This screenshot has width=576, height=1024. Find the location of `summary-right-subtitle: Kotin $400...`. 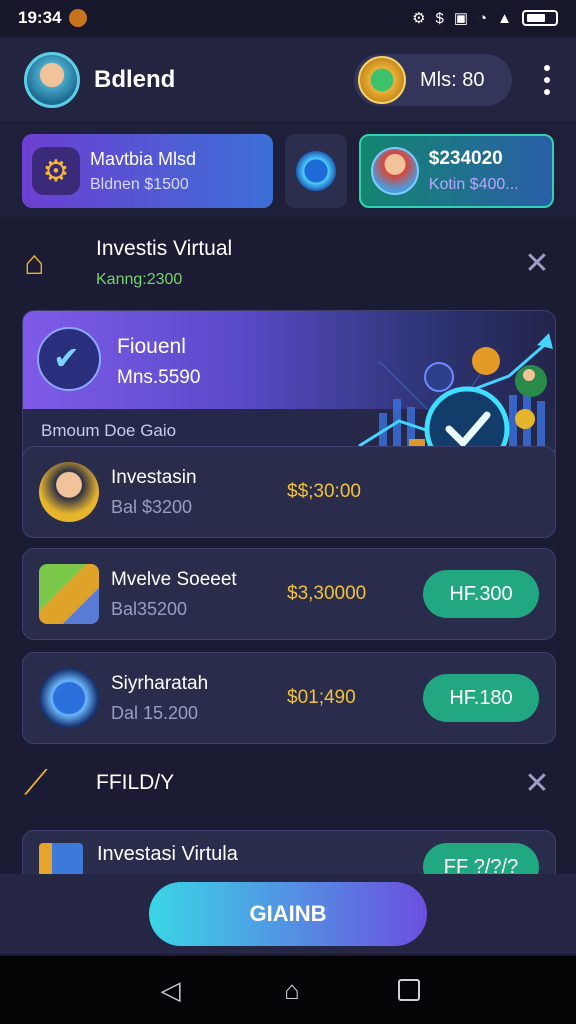

summary-right-subtitle: Kotin $400... is located at coordinates (473, 184).